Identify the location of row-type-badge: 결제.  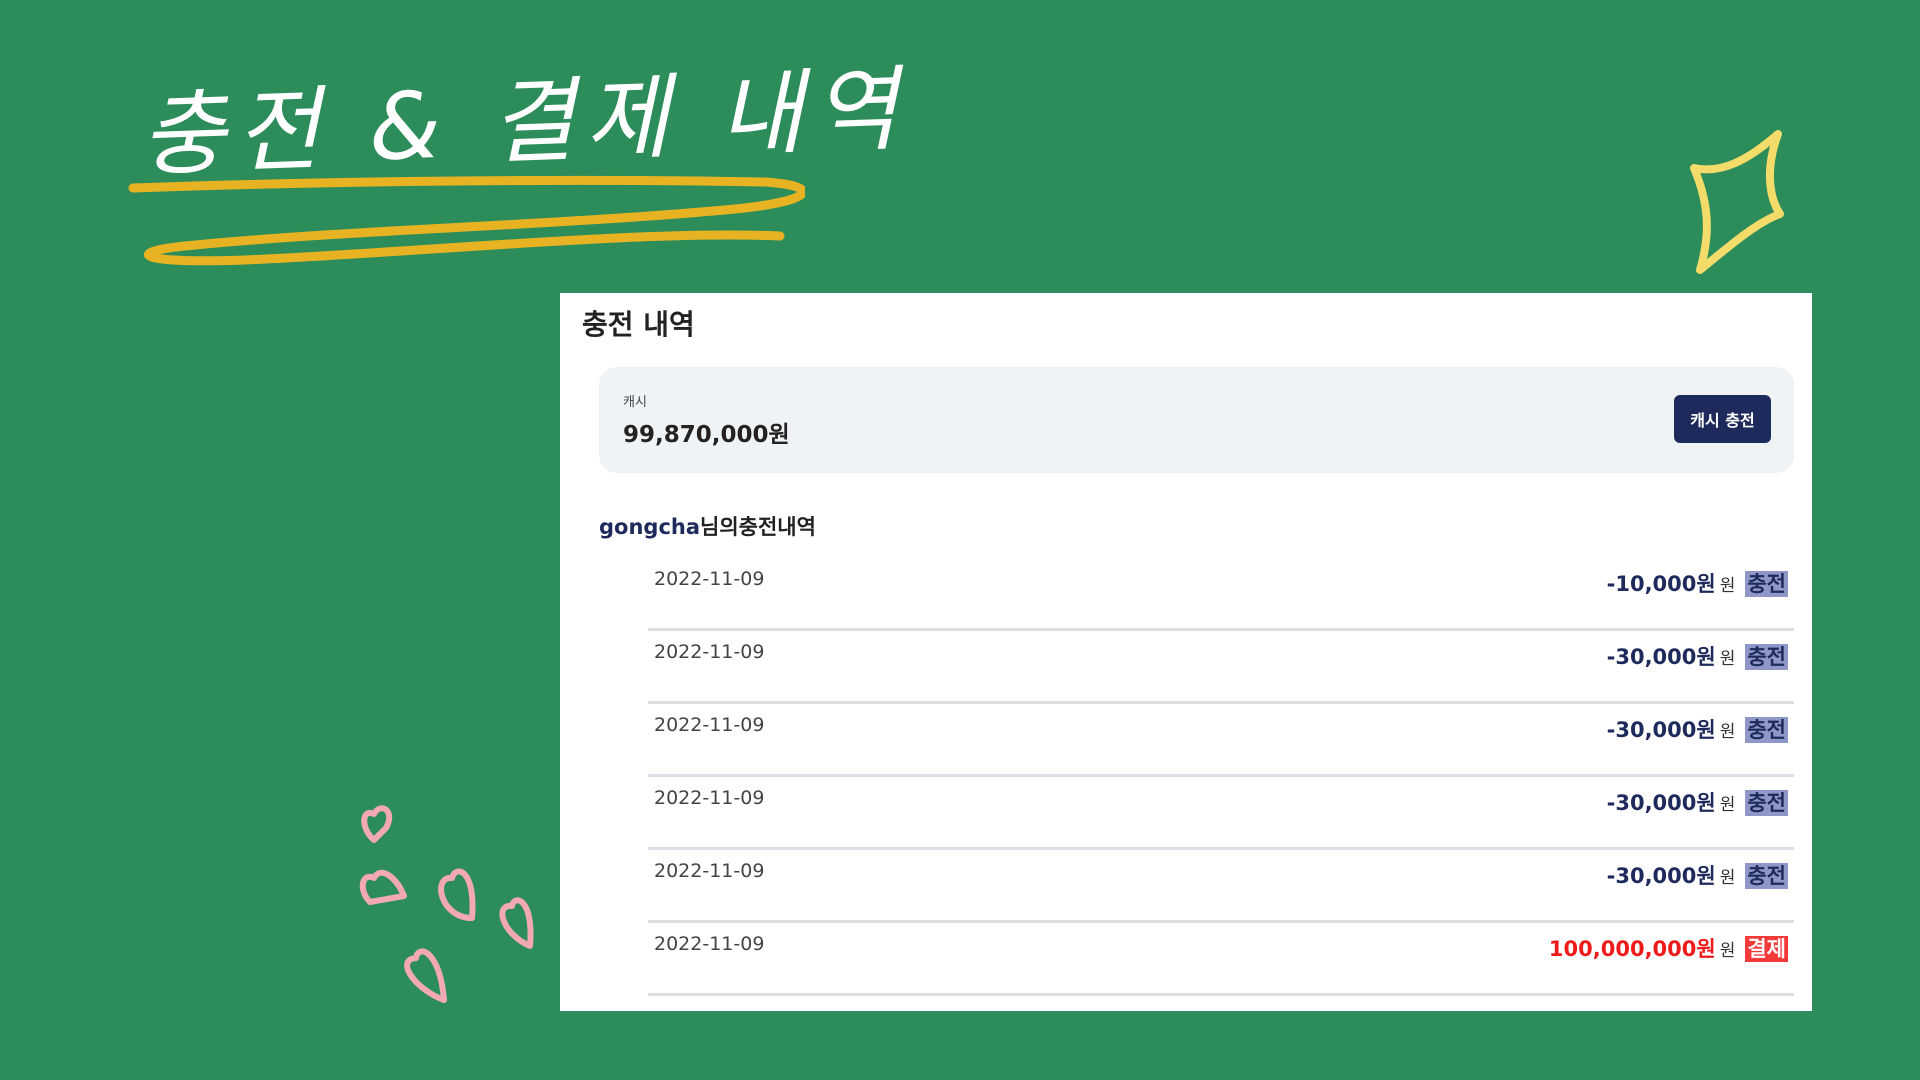
(1766, 949).